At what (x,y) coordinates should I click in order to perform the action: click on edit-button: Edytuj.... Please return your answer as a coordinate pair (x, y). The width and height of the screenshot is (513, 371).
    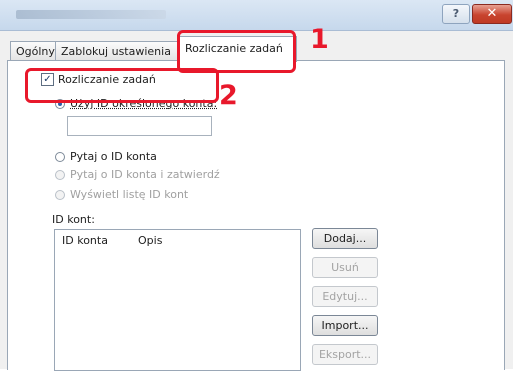
    Looking at the image, I should click on (345, 296).